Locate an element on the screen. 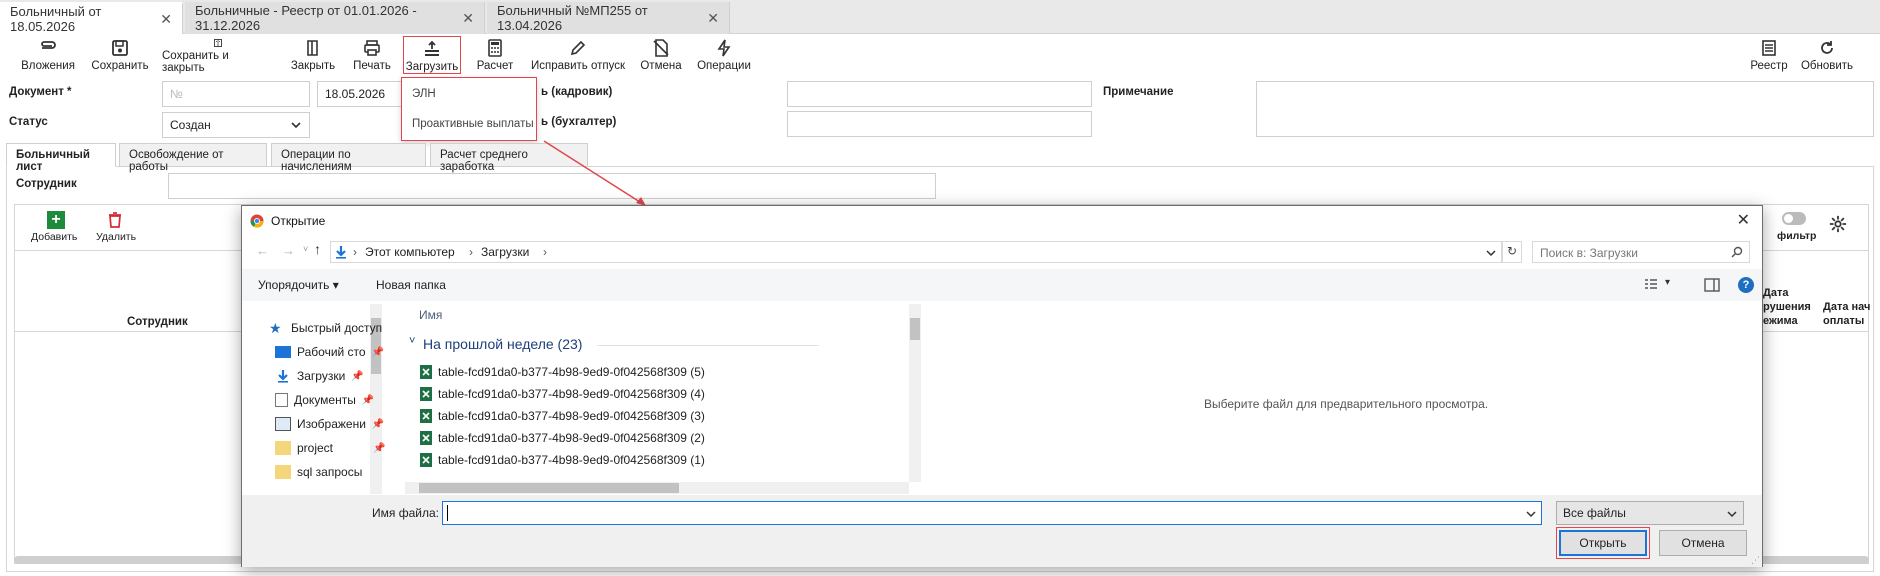 The height and width of the screenshot is (576, 1880). organize-button: Упорядочить ▾ is located at coordinates (298, 285).